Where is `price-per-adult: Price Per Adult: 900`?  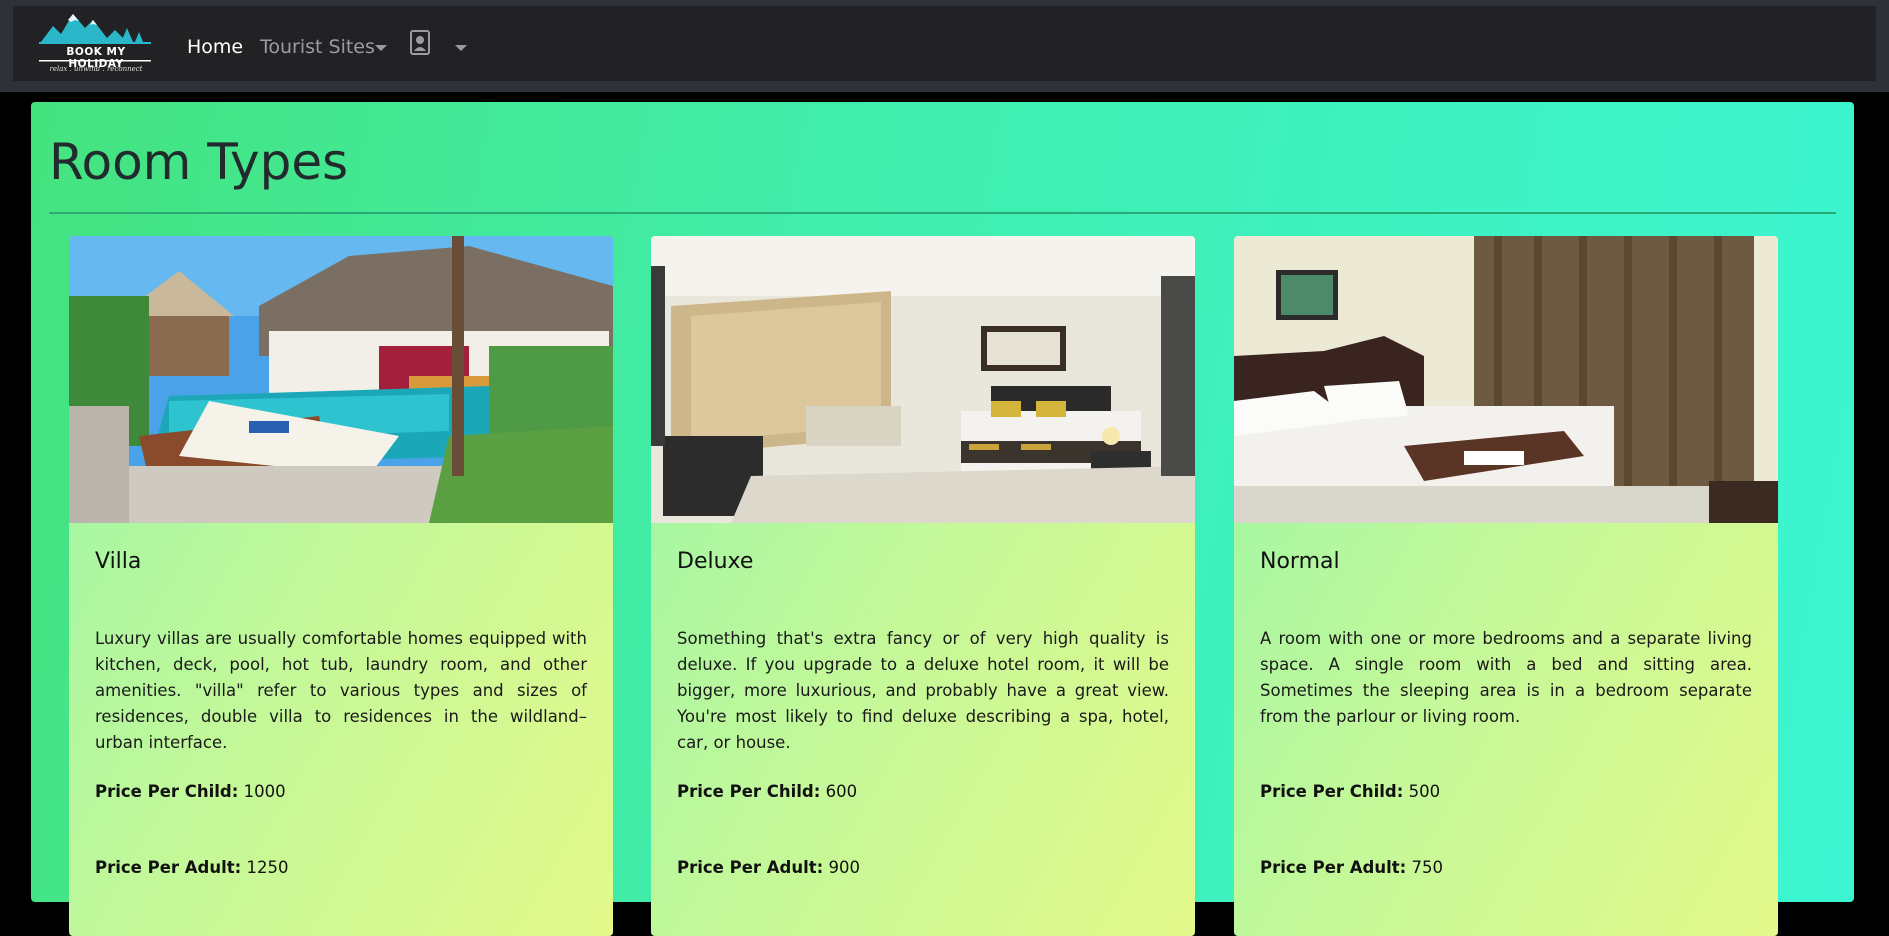
price-per-adult: Price Per Adult: 900 is located at coordinates (768, 868).